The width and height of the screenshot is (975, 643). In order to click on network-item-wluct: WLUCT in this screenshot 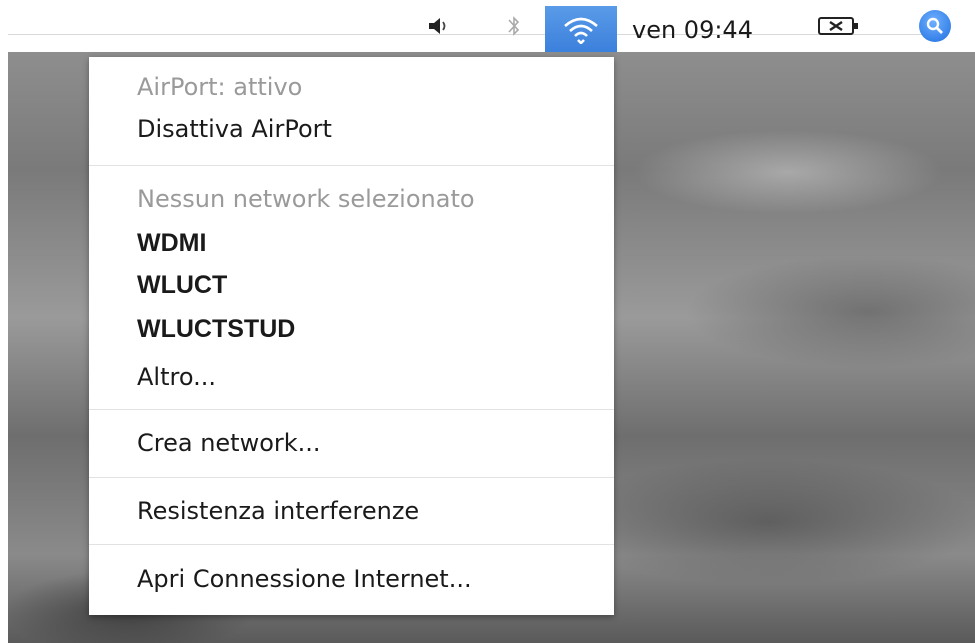, I will do `click(182, 285)`.